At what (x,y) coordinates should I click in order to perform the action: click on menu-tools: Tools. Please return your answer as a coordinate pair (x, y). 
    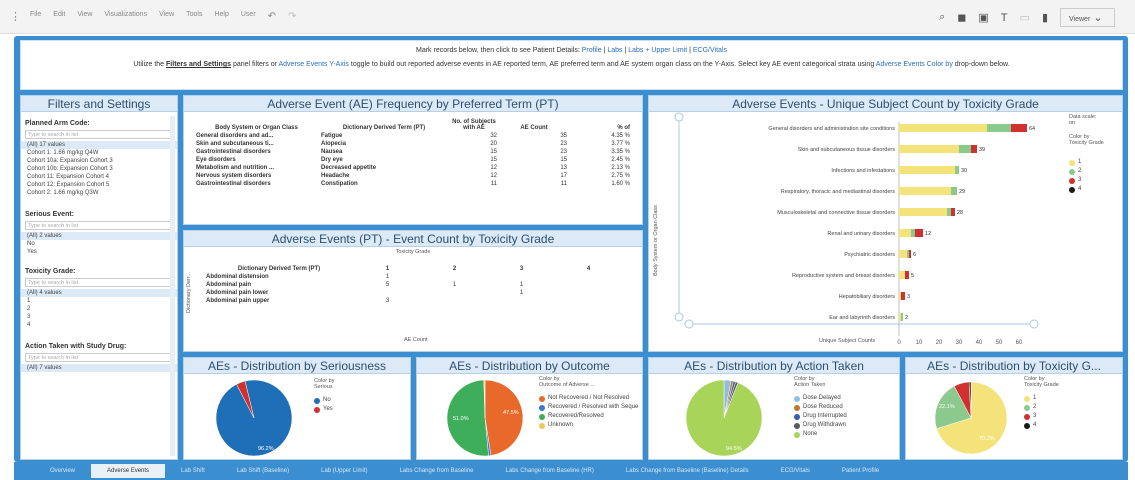
    Looking at the image, I should click on (194, 16).